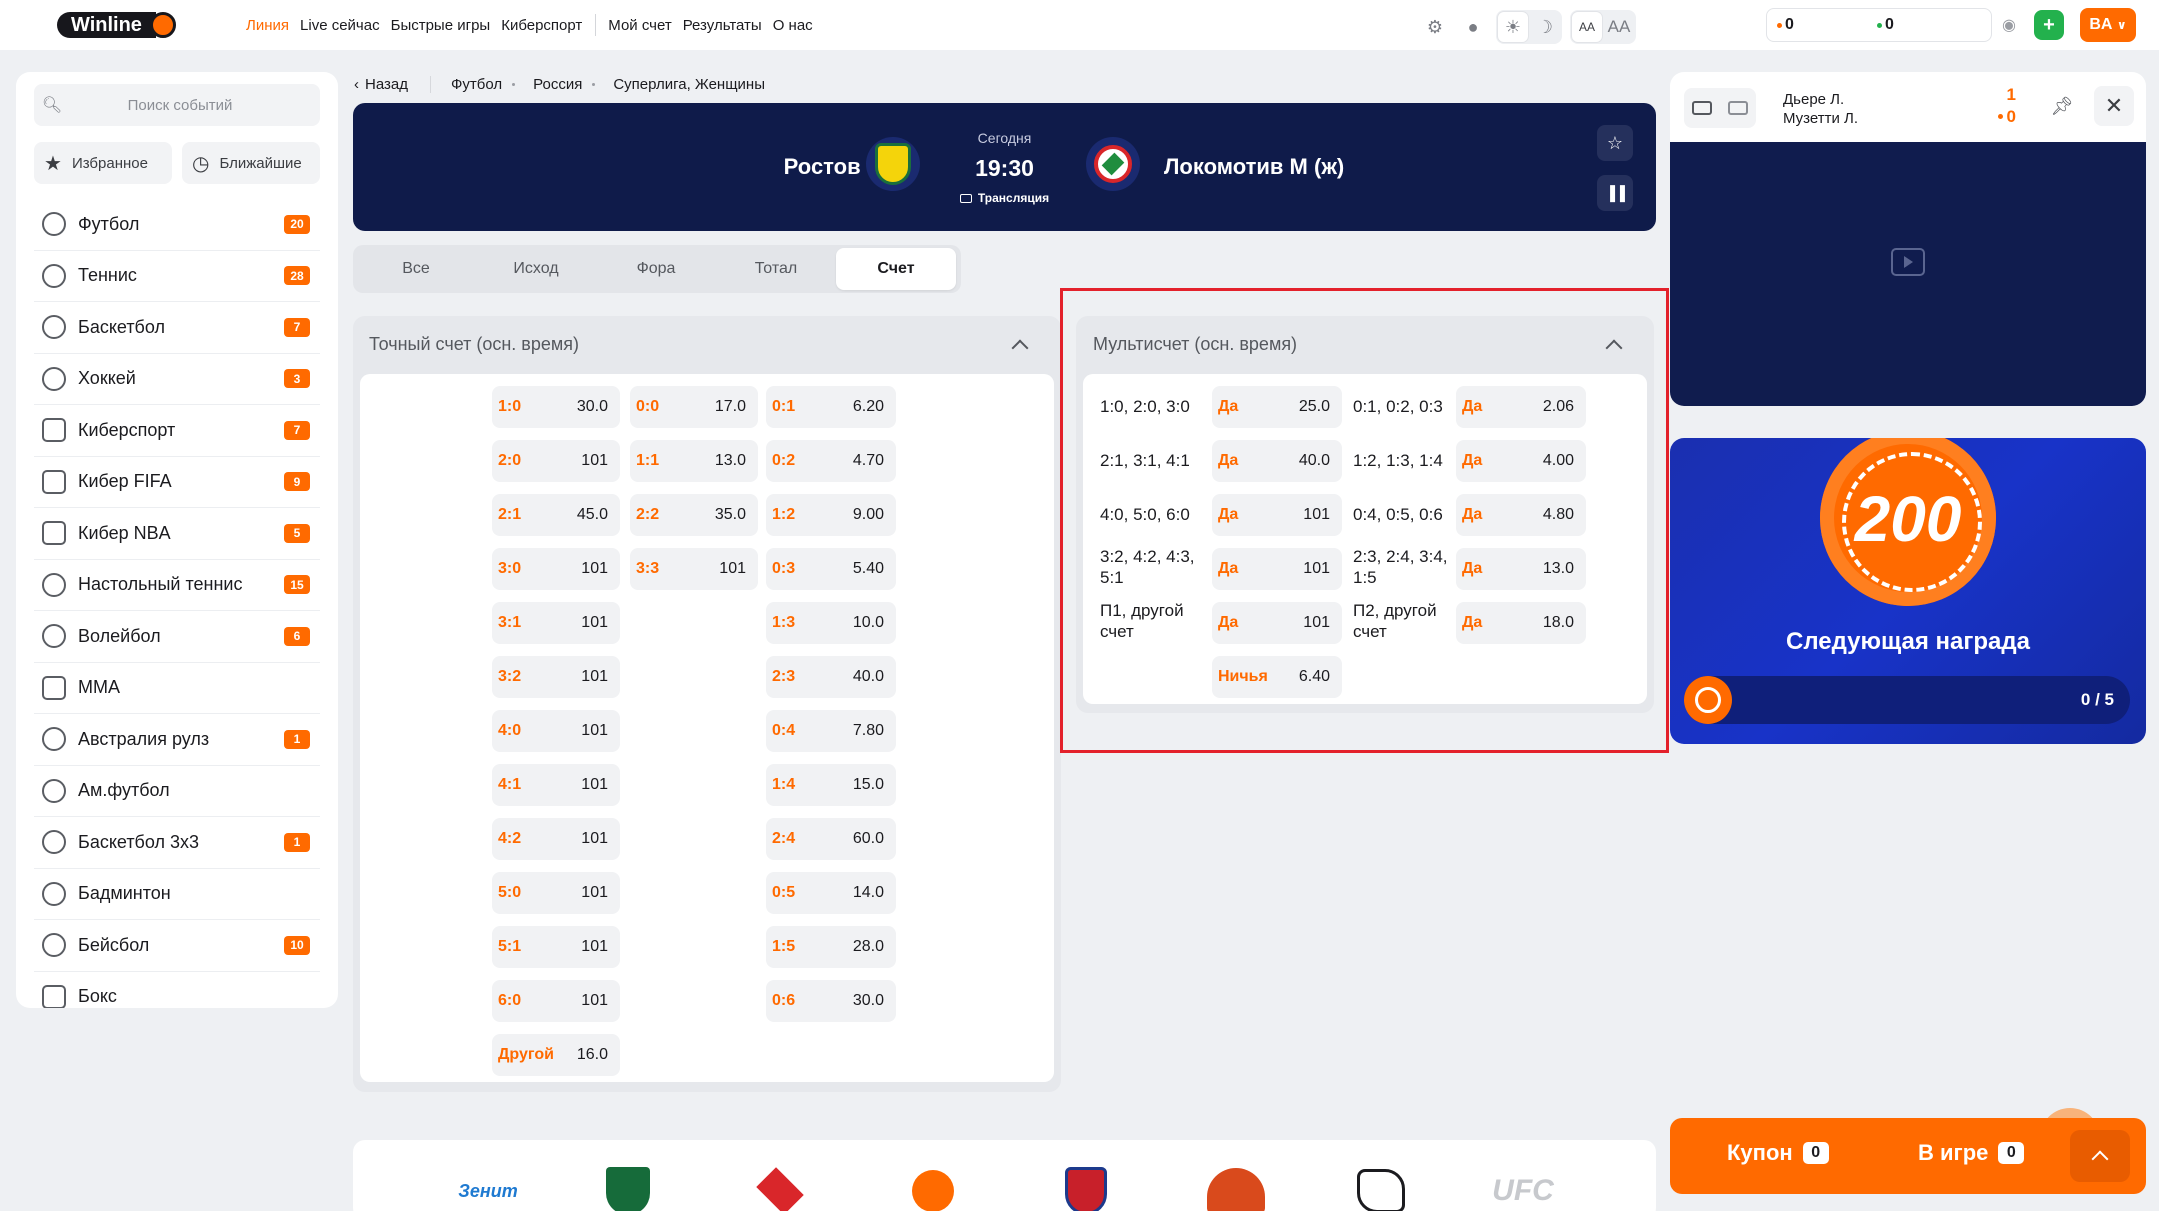 The image size is (2159, 1211). What do you see at coordinates (1086, 1188) in the screenshot?
I see `cska-logo` at bounding box center [1086, 1188].